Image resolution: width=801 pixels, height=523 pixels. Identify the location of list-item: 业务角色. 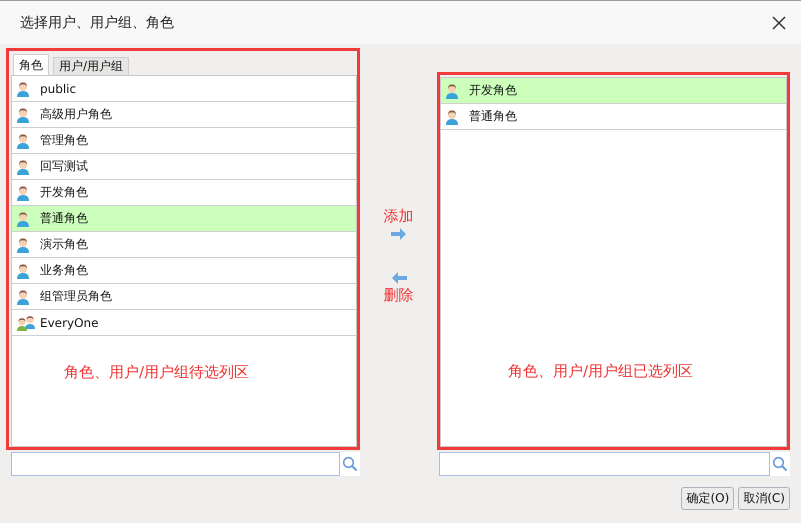
(184, 271).